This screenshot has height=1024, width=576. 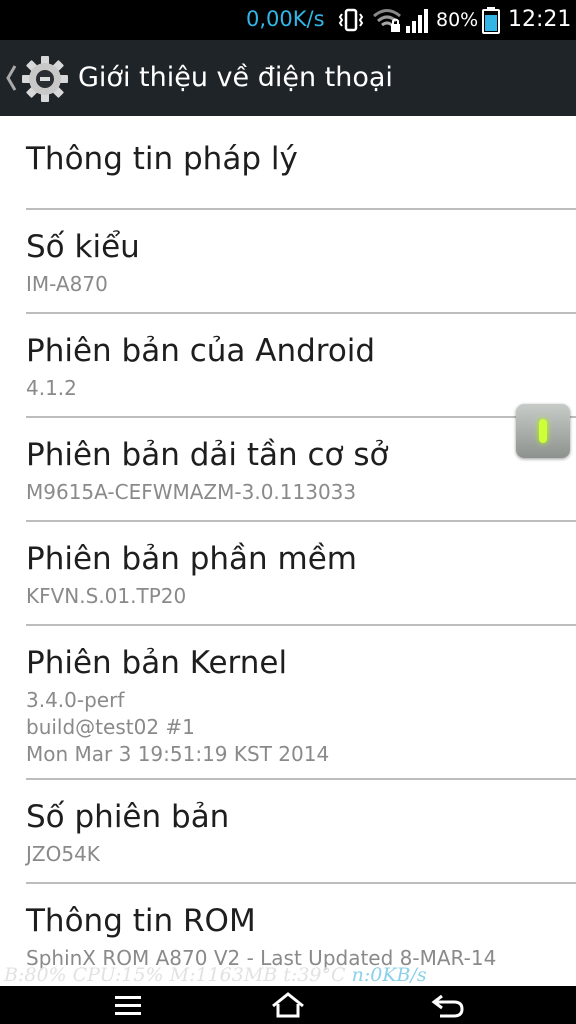 What do you see at coordinates (75, 700) in the screenshot?
I see `item-value-line: 3.4.0-perf` at bounding box center [75, 700].